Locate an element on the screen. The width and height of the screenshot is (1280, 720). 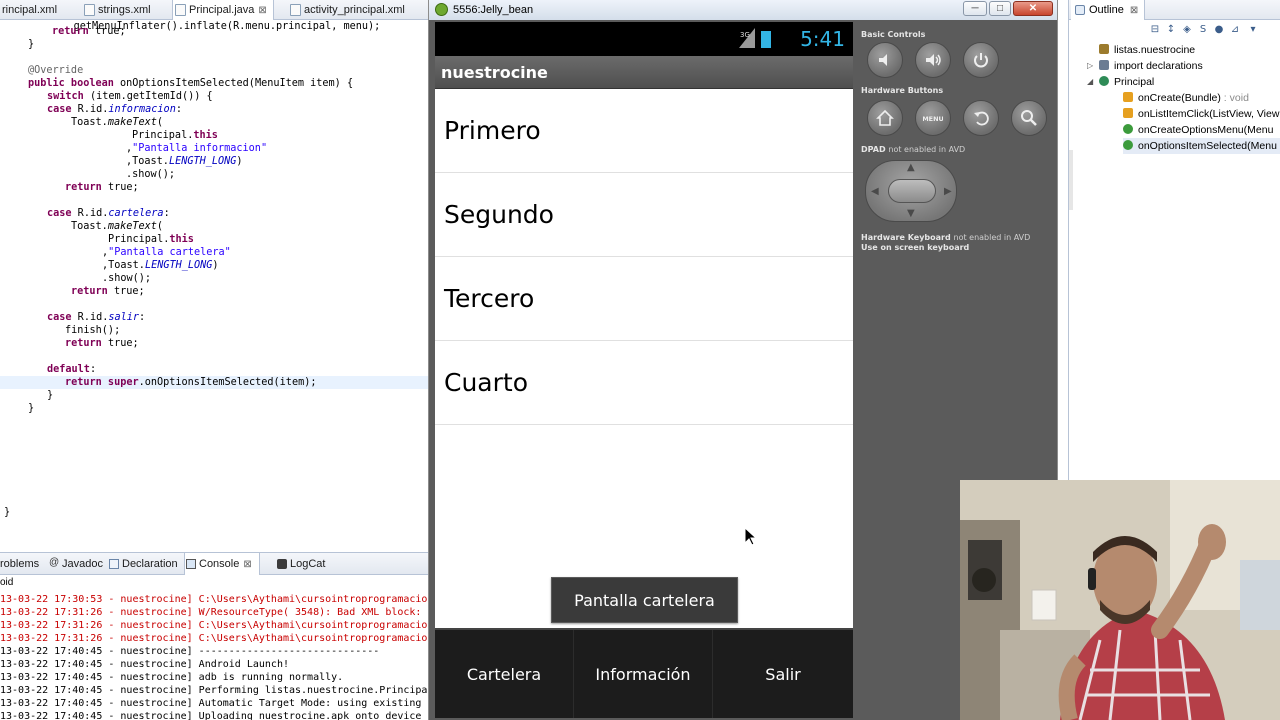
outline-item: onCreateOptionsMenu(Menu is located at coordinates (1198, 130).